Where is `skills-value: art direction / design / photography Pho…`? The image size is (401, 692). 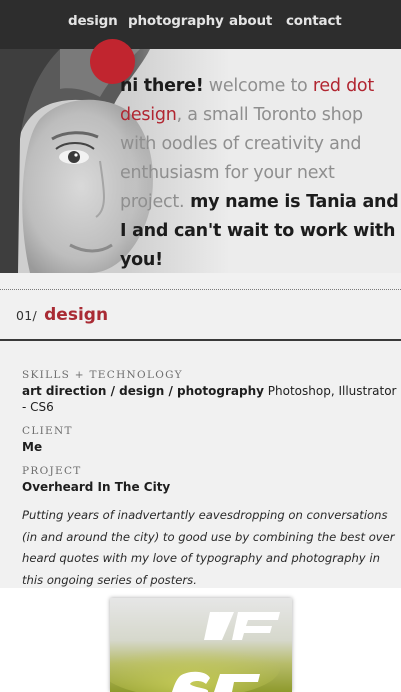
skills-value: art direction / design / photography Pho… is located at coordinates (209, 399).